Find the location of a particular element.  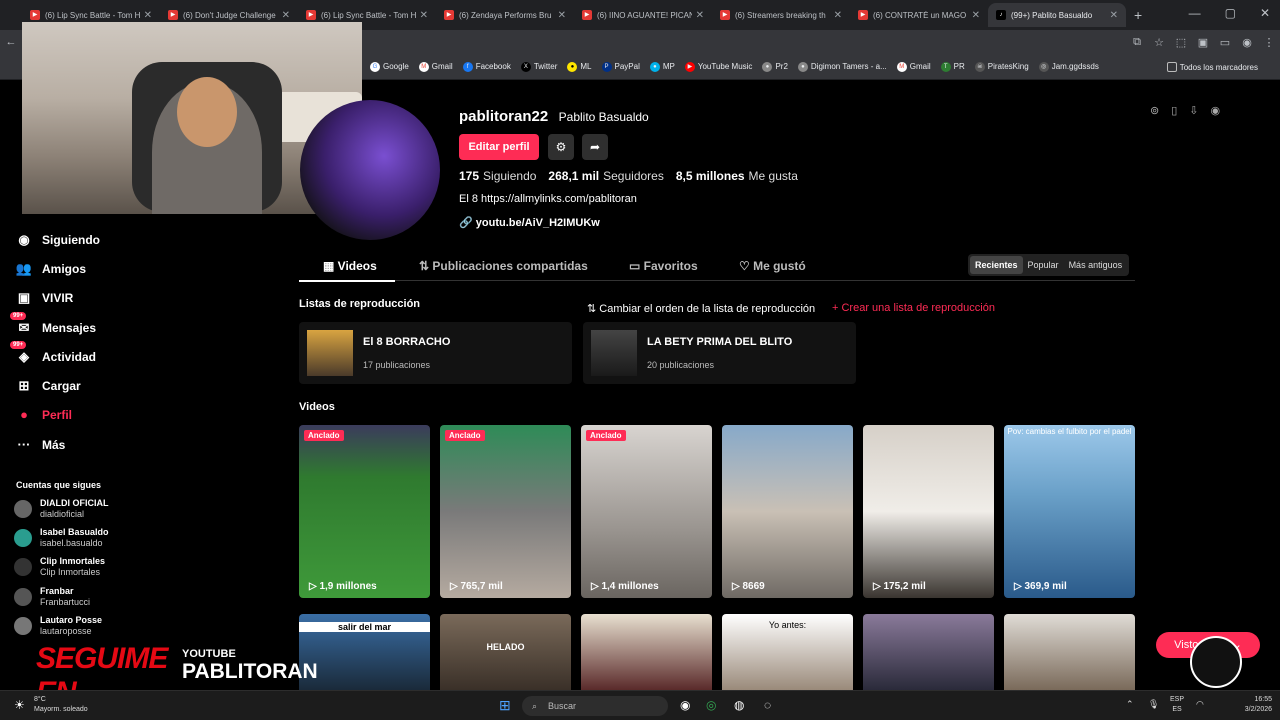

maximize-icon: ▢ is located at coordinates (1230, 13).